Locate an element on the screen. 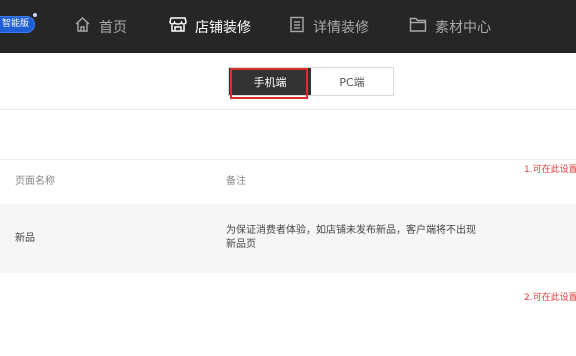  page-name-cell: 新品 is located at coordinates (25, 238).